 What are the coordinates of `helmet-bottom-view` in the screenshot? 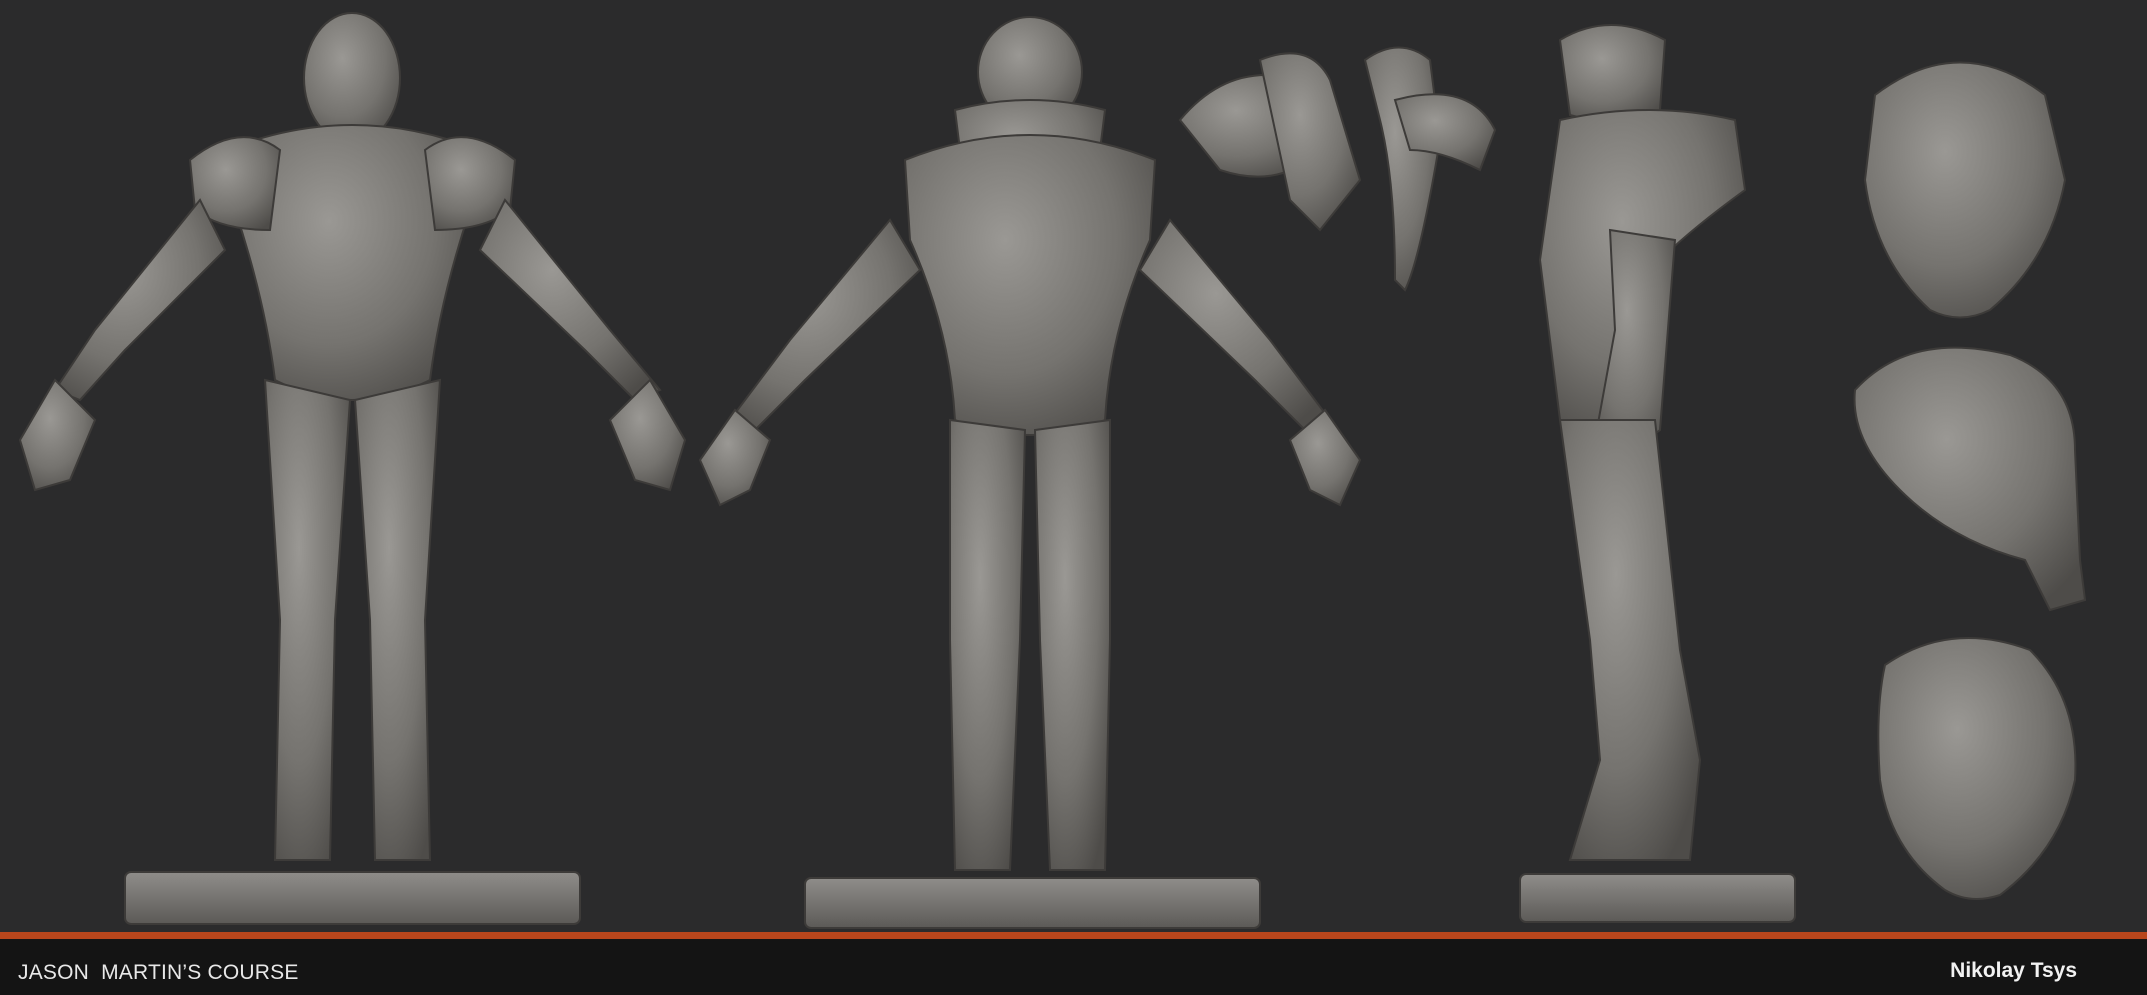 It's located at (1977, 768).